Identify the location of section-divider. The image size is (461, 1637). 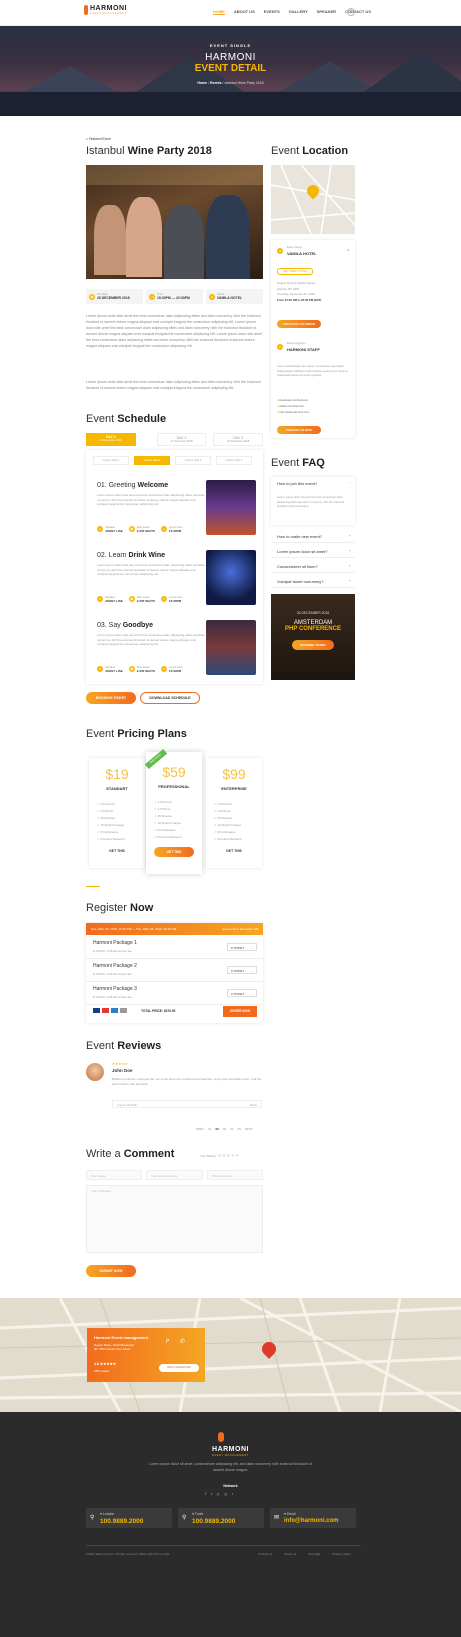
(93, 886).